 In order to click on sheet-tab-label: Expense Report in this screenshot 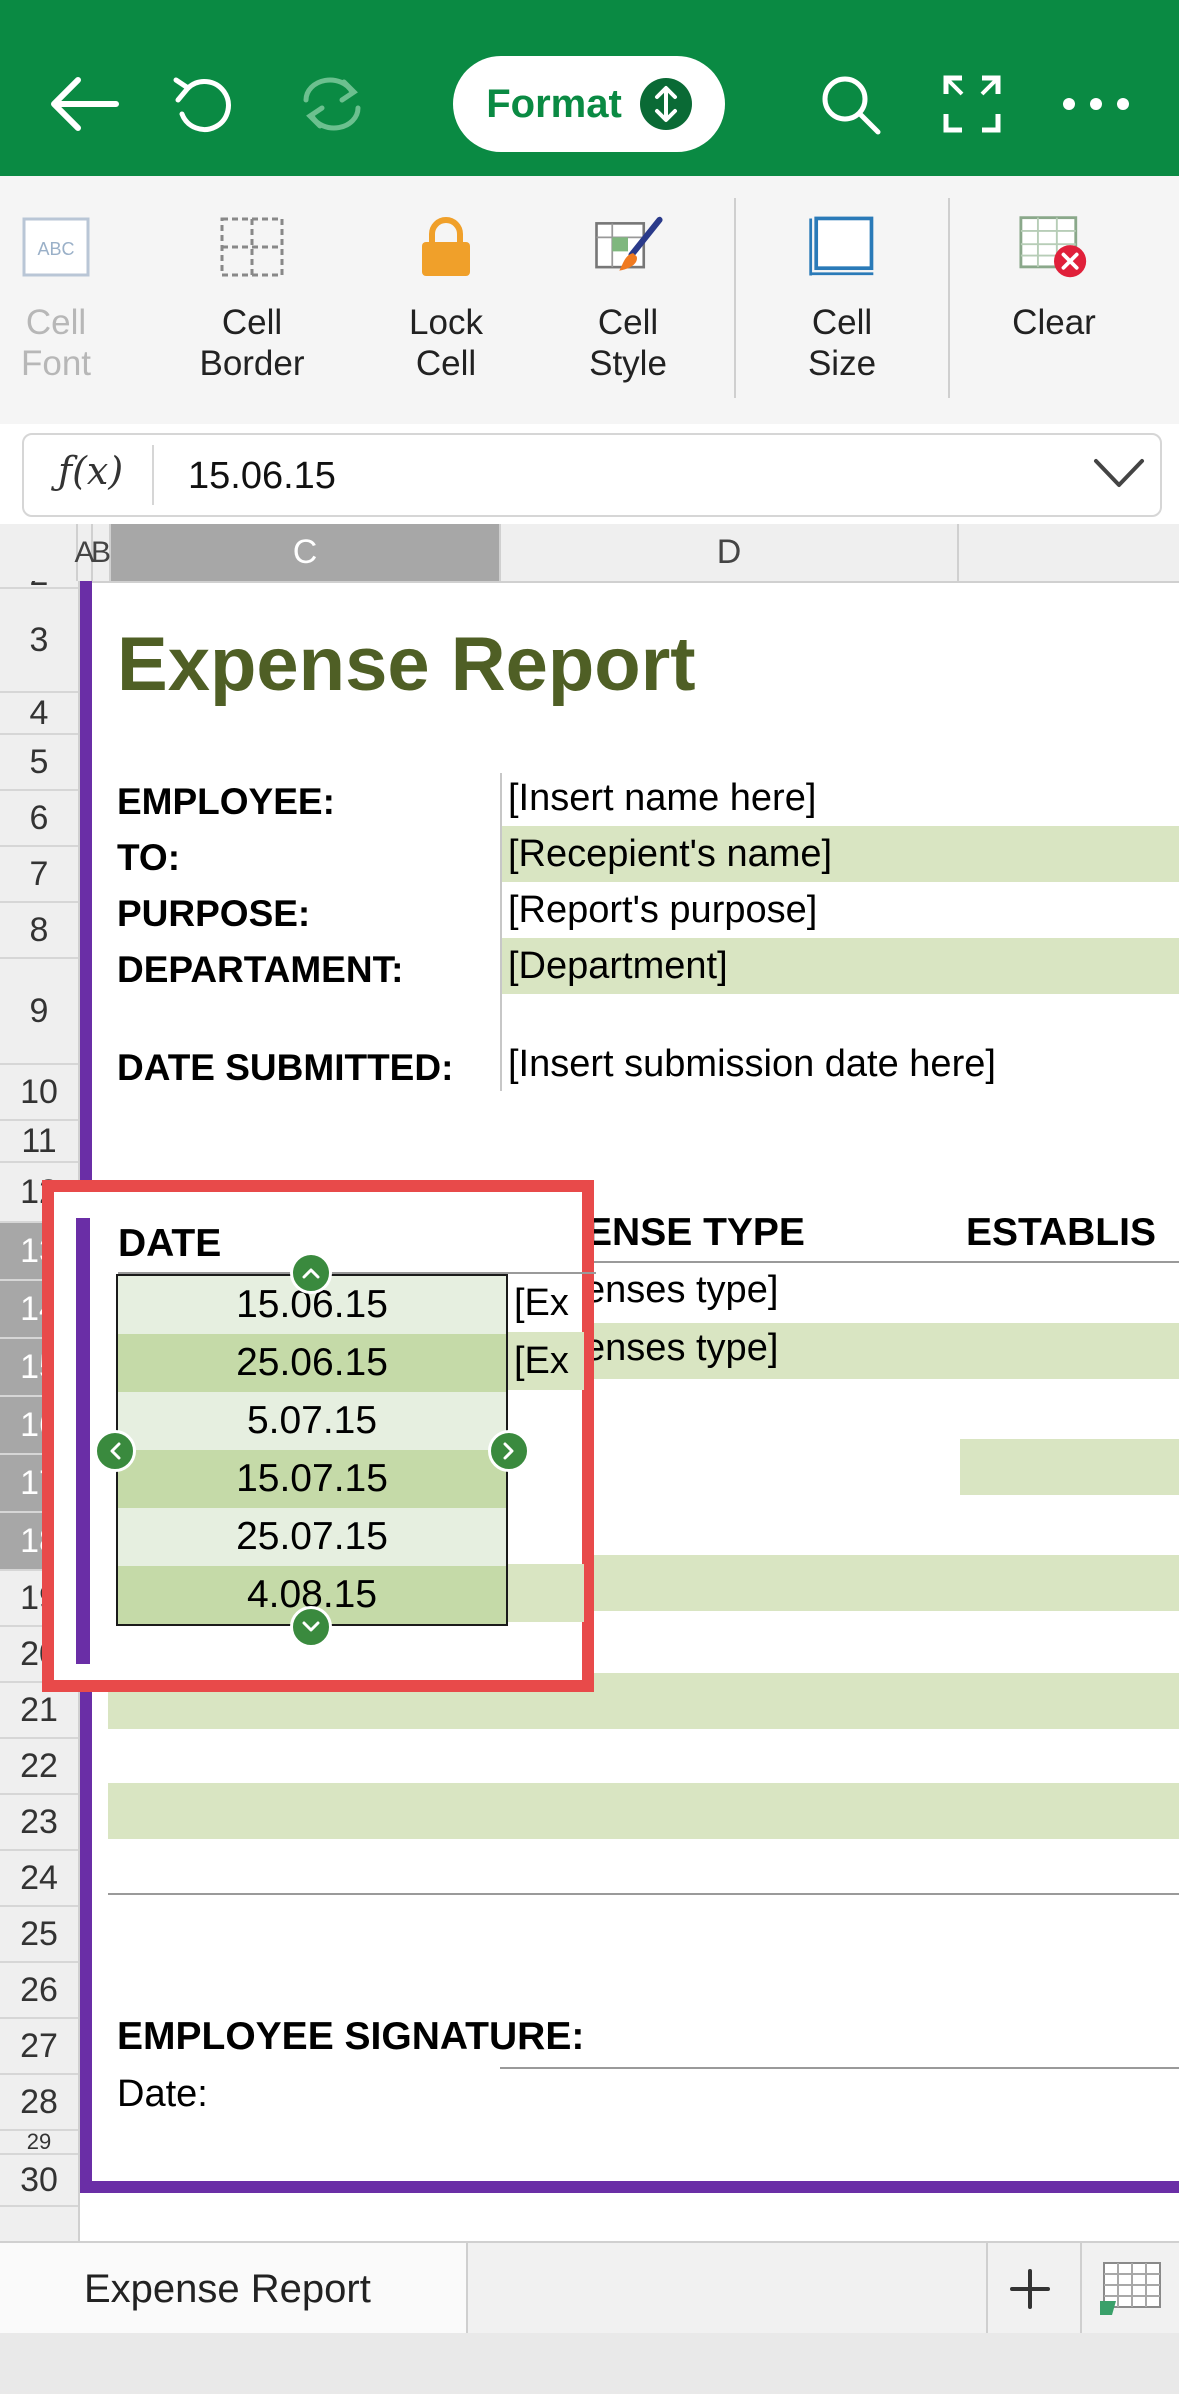, I will do `click(227, 2288)`.